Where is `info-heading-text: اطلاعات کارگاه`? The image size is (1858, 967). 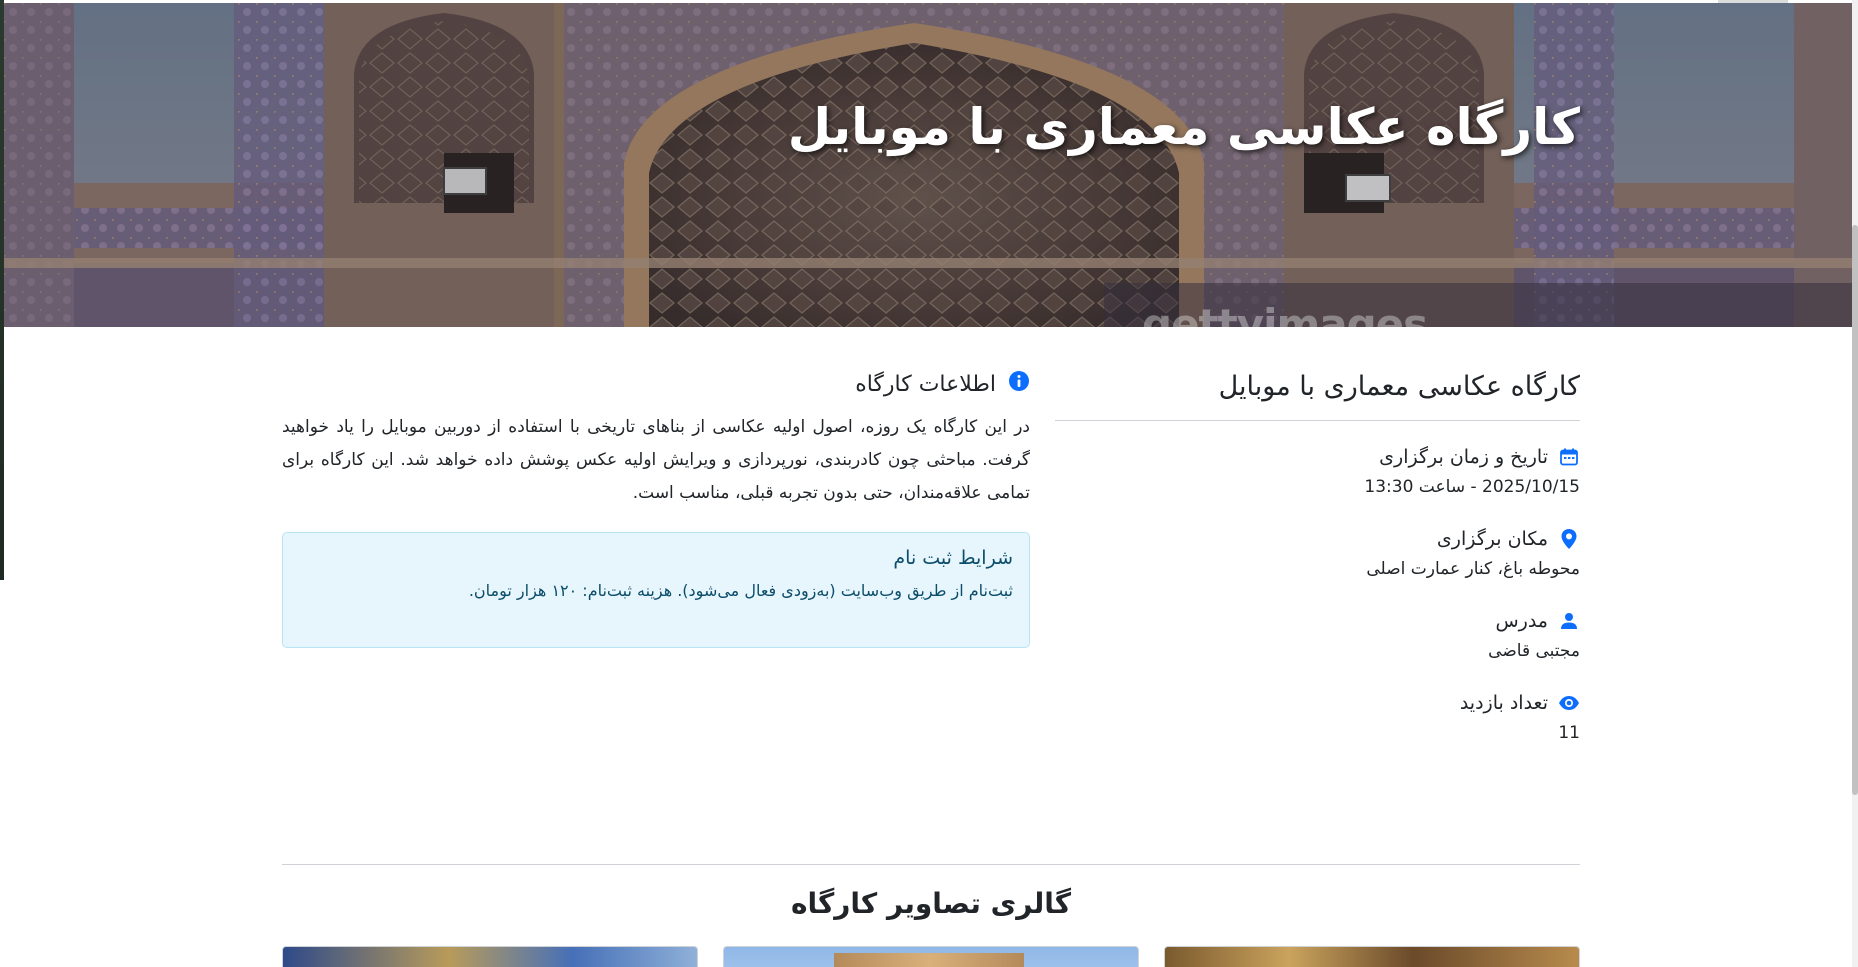 info-heading-text: اطلاعات کارگاه is located at coordinates (925, 384).